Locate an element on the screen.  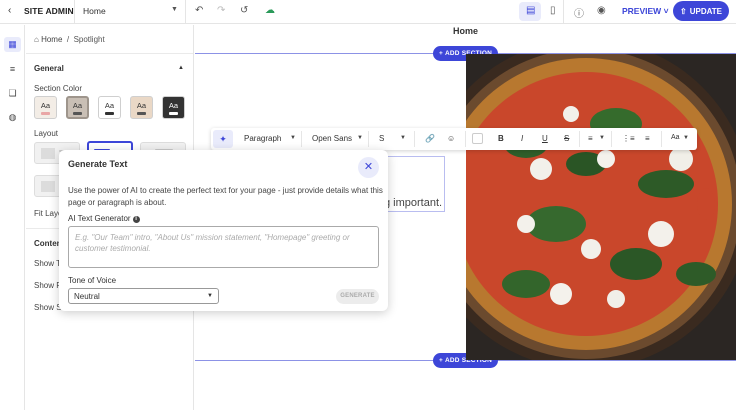
sliders-icon: ≡ is located at coordinates (12, 69).